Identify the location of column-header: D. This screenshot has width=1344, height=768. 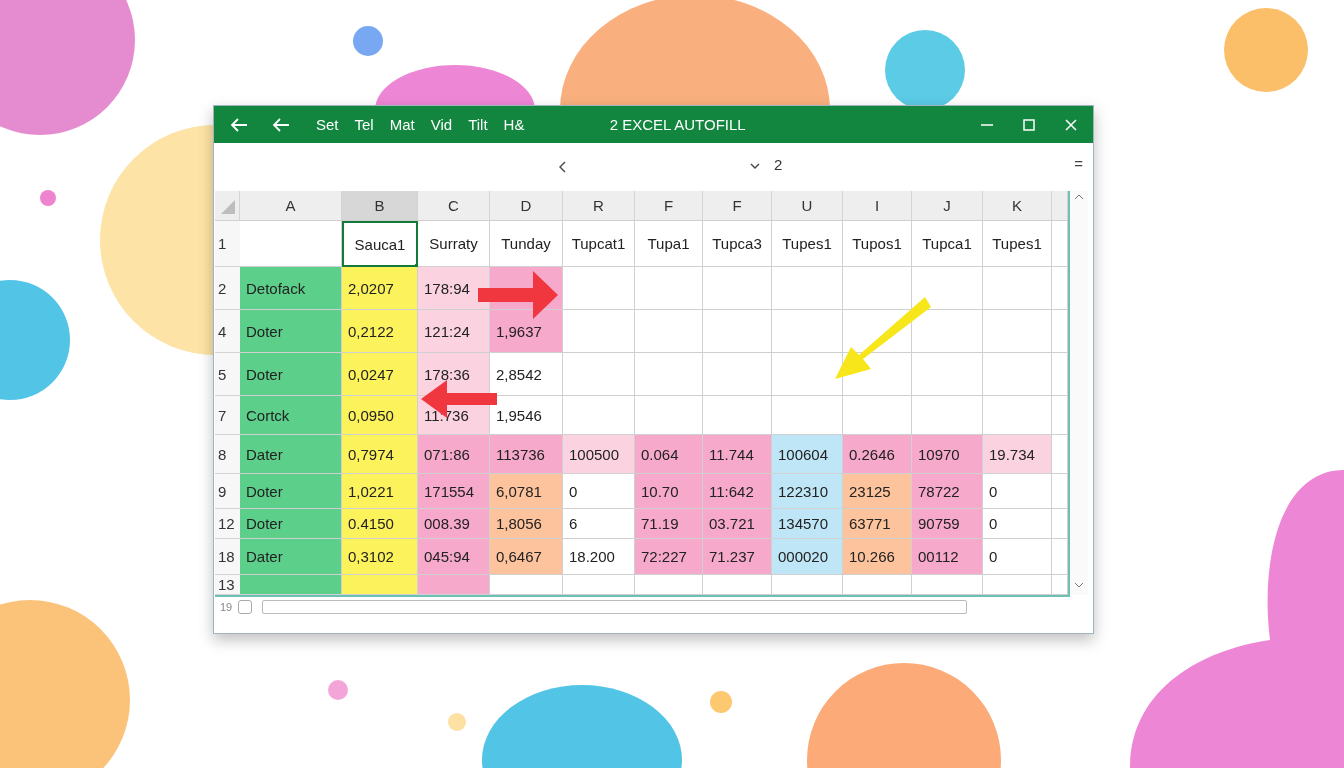
(526, 206).